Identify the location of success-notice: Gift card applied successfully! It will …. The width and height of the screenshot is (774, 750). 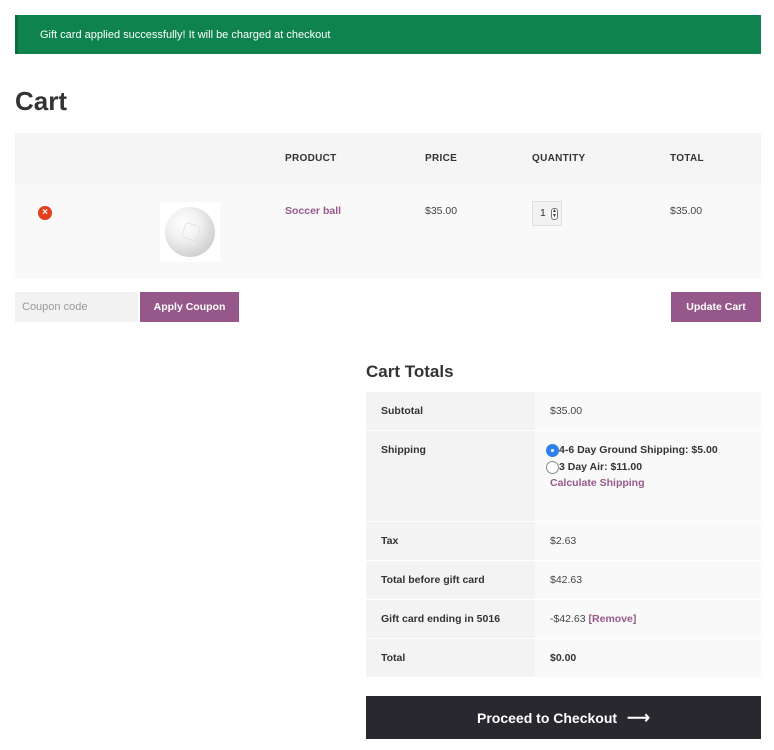
(388, 34).